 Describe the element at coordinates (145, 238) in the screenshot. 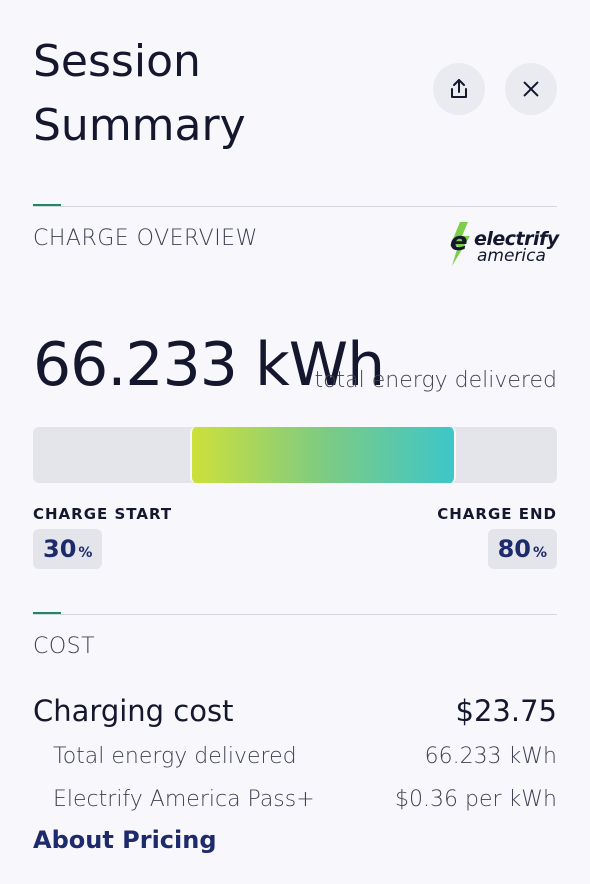

I see `charge-overview-heading: CHARGE OVERVIEW` at that location.